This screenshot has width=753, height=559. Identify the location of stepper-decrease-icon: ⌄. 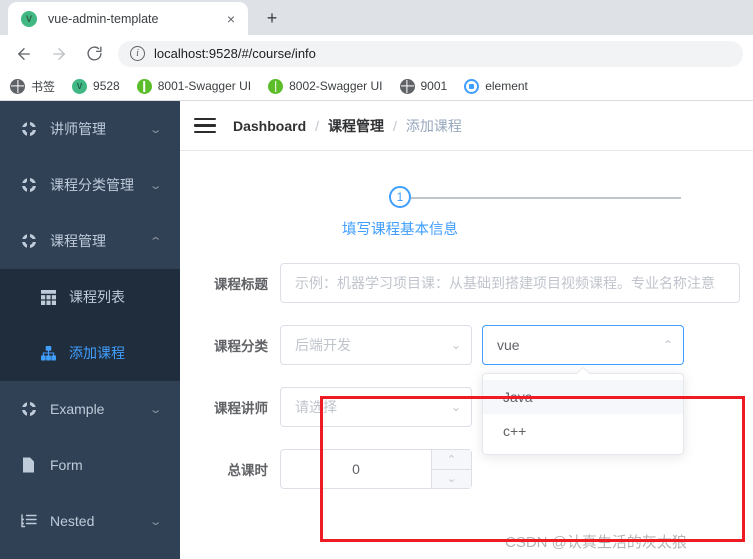
(451, 478).